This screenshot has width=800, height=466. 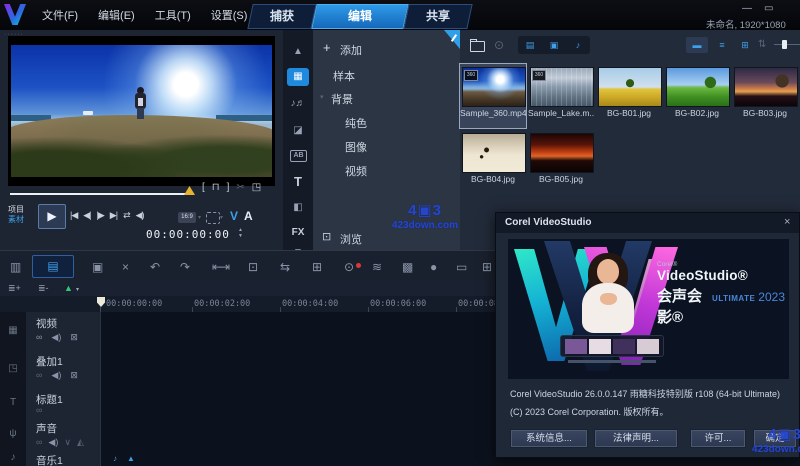 What do you see at coordinates (298, 104) in the screenshot?
I see `nav-audio-button: ♪♬` at bounding box center [298, 104].